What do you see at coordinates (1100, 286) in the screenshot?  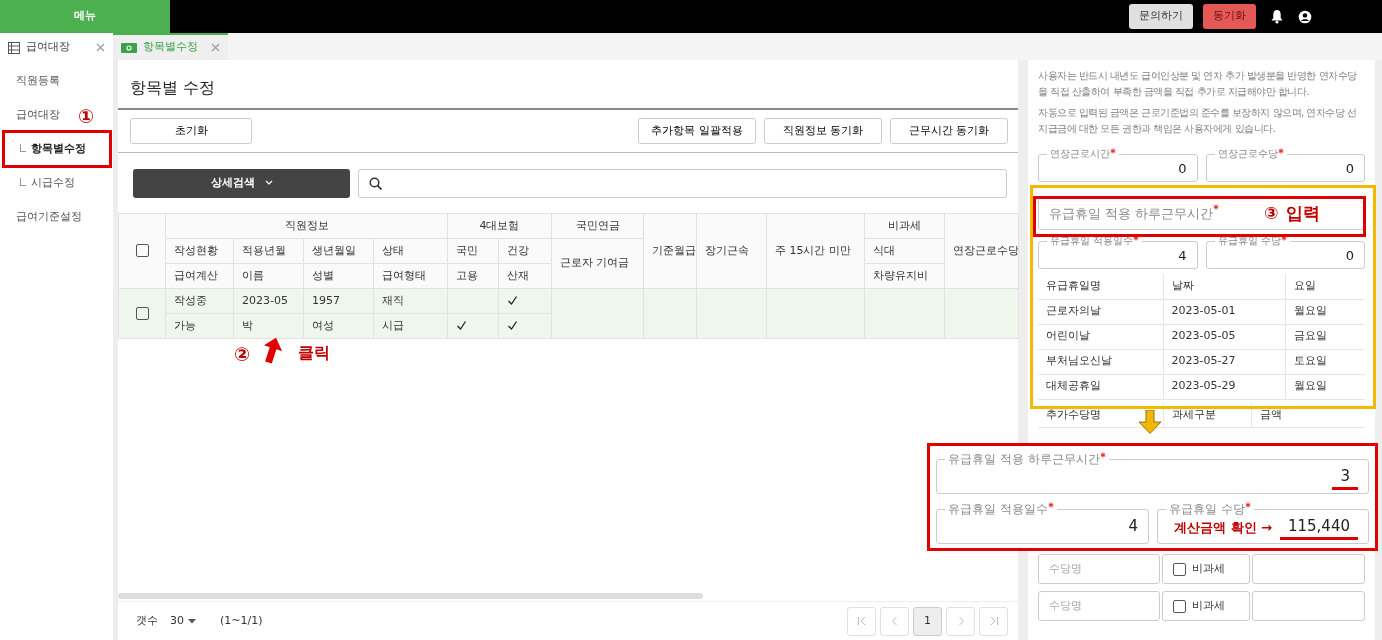 I see `column-header: 유급휴일명` at bounding box center [1100, 286].